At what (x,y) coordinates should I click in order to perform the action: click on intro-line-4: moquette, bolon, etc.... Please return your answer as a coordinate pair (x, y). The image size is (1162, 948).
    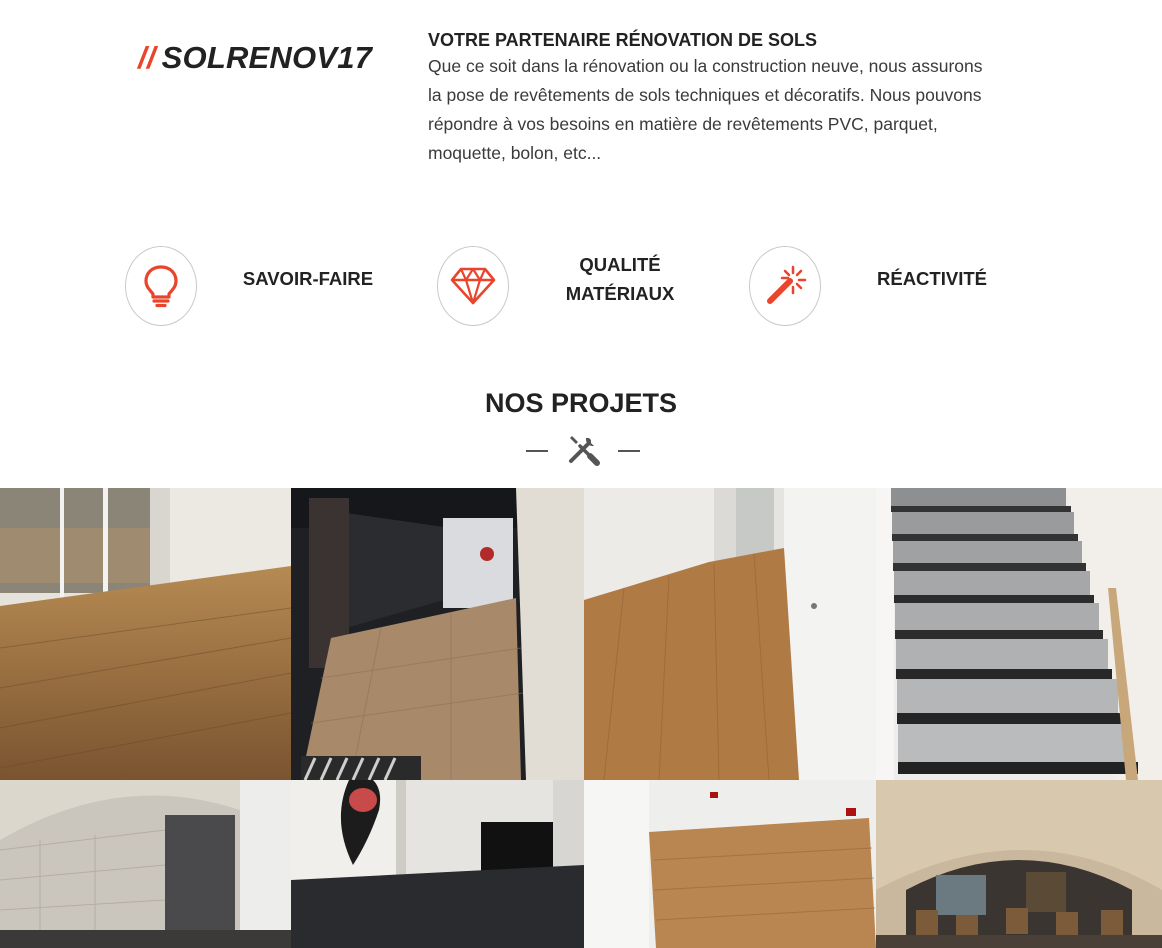
    Looking at the image, I should click on (515, 153).